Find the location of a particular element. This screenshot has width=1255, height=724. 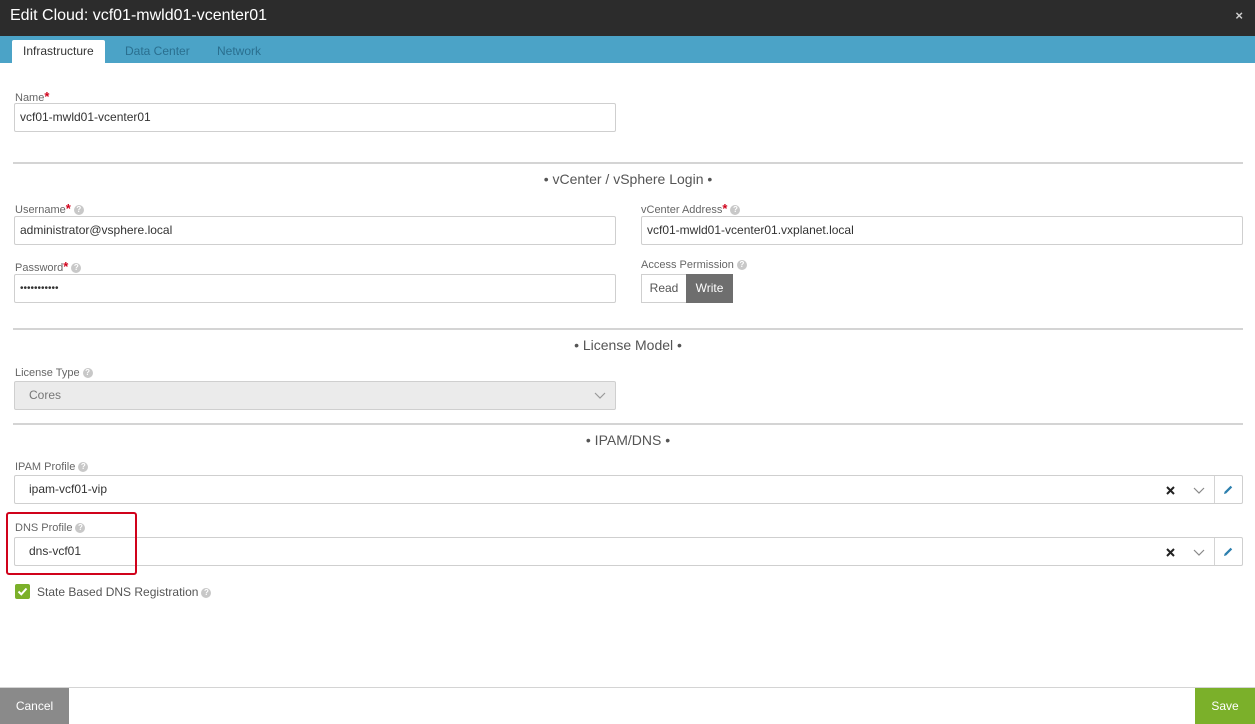

license-type-select: Cores is located at coordinates (315, 395).